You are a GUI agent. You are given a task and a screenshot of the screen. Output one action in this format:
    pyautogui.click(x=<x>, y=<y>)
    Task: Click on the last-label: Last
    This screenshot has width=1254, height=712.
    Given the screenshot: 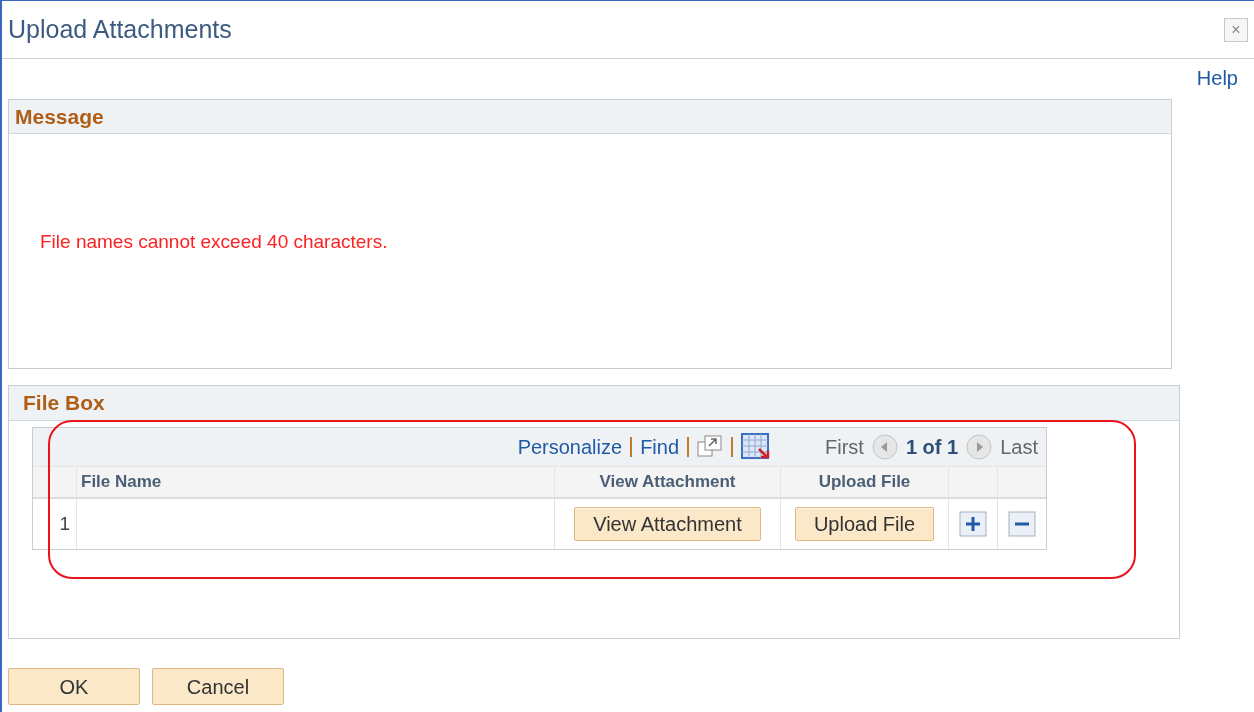 What is the action you would take?
    pyautogui.click(x=1019, y=447)
    